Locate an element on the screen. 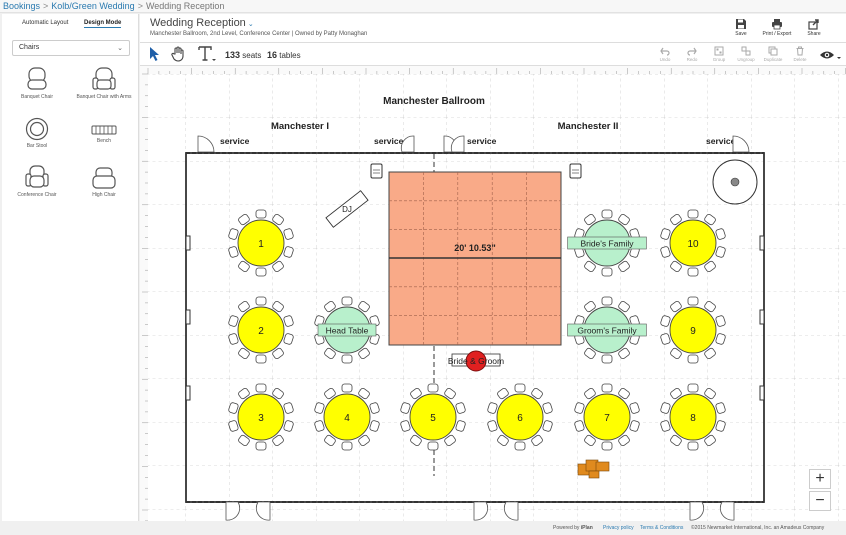  vertical-ruler is located at coordinates (144, 293).